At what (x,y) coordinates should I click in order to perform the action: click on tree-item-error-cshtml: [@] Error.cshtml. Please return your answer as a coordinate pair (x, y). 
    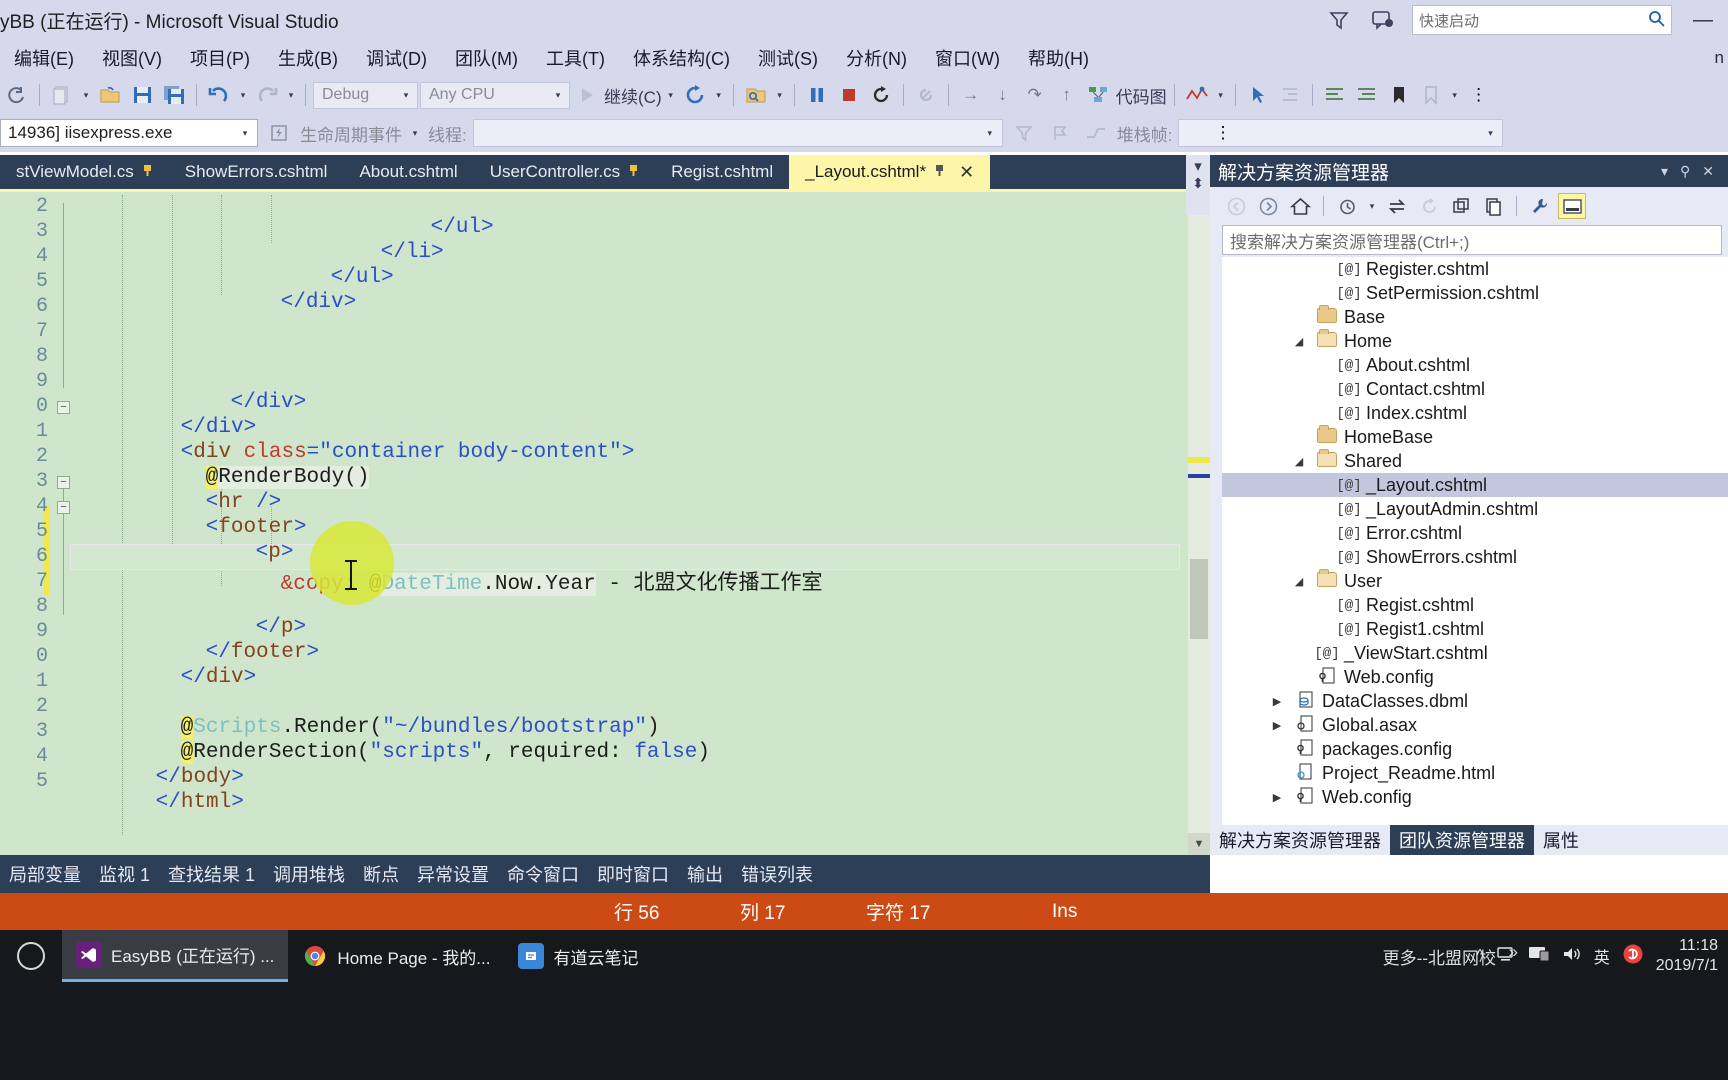
    Looking at the image, I should click on (1475, 533).